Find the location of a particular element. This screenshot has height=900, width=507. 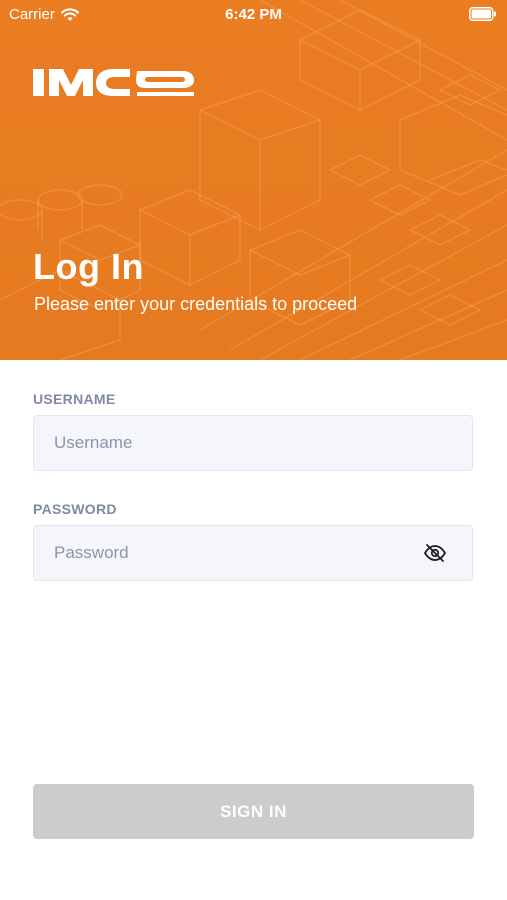

password-input is located at coordinates (253, 553).